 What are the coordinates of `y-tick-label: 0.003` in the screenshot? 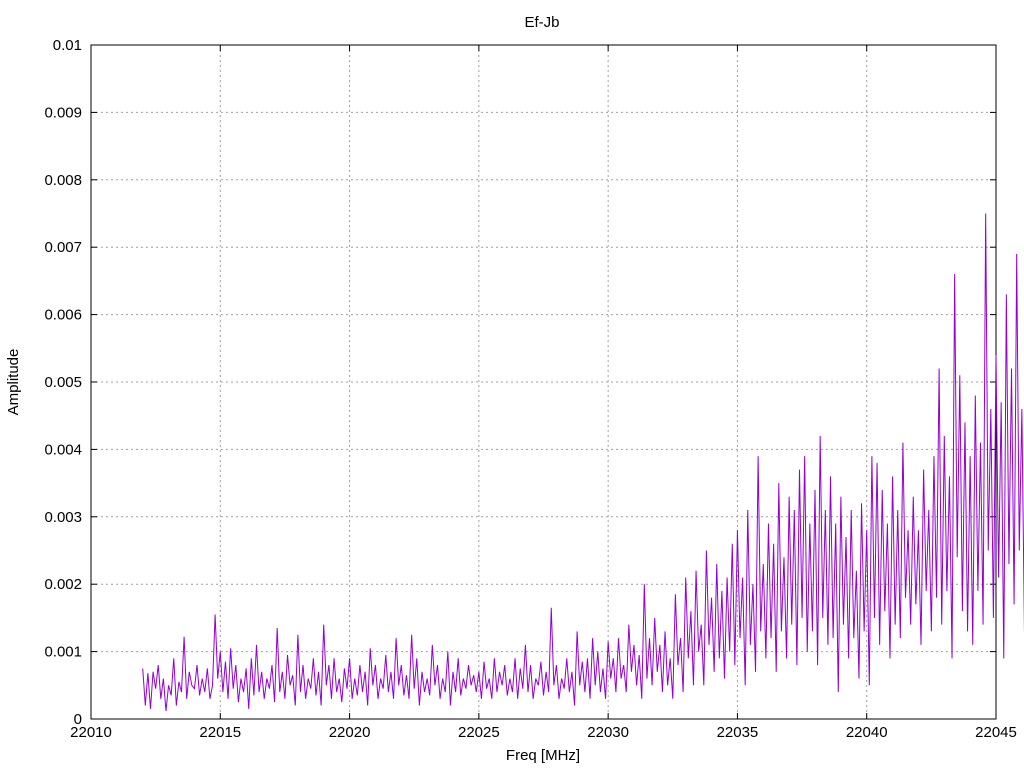 It's located at (63, 517).